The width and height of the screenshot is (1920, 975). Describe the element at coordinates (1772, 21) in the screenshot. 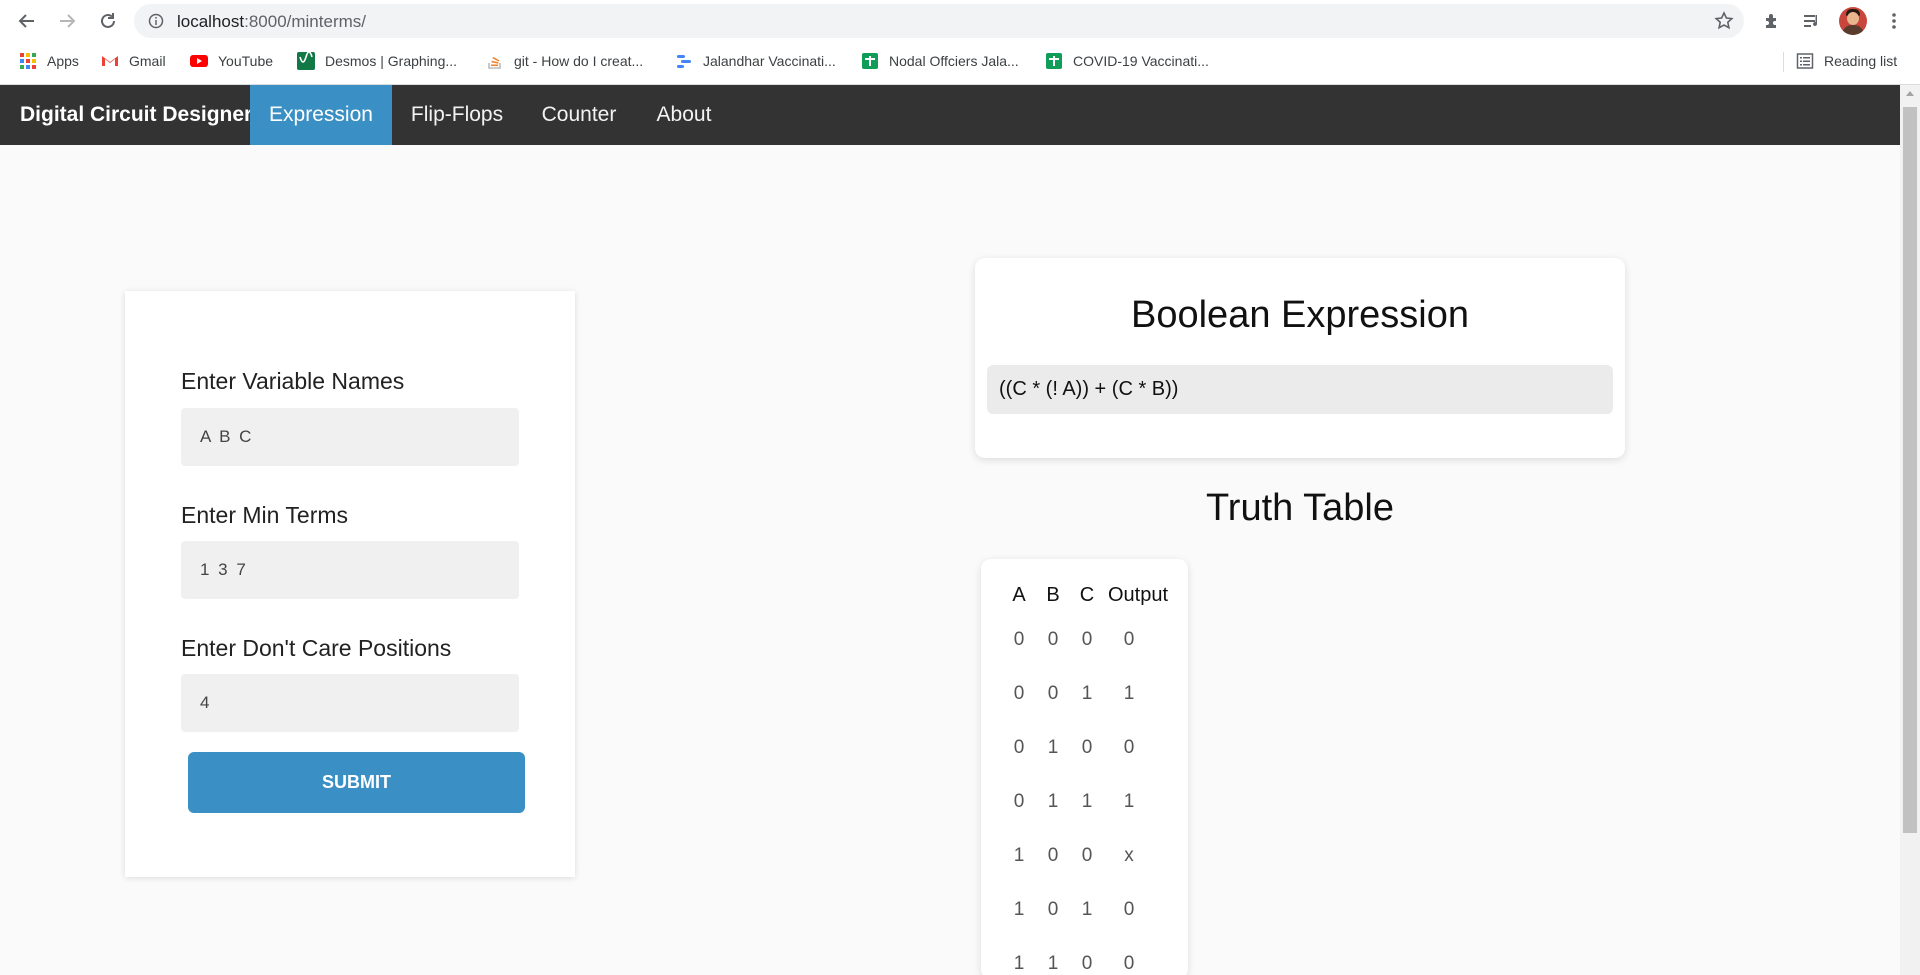

I see `extensions-icon` at that location.